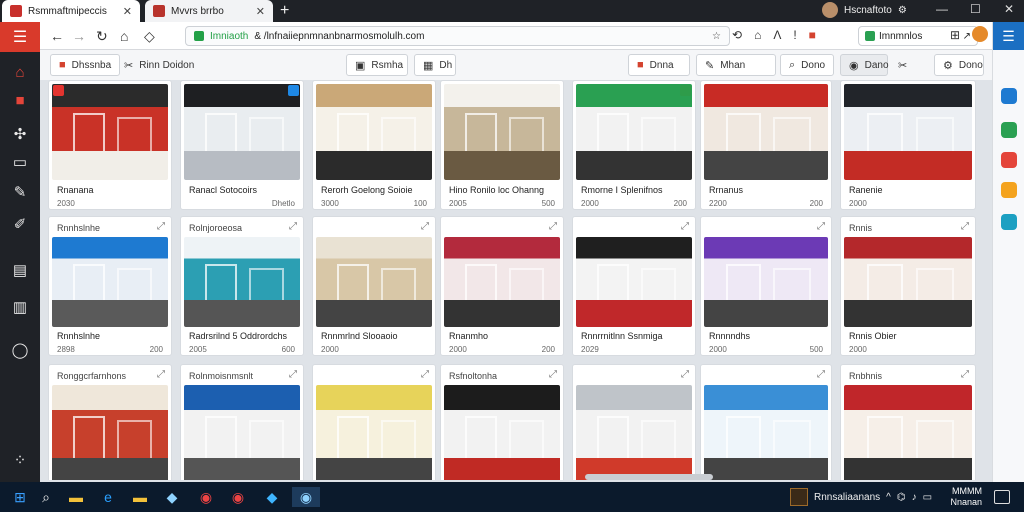 The image size is (1024, 512). Describe the element at coordinates (20, 100) in the screenshot. I see `bookmark-icon: ■` at that location.